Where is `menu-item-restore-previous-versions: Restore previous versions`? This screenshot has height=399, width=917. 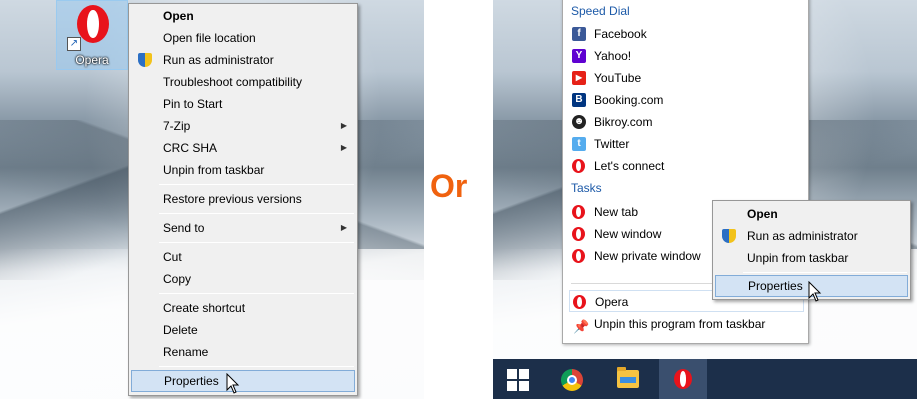 menu-item-restore-previous-versions: Restore previous versions is located at coordinates (243, 199).